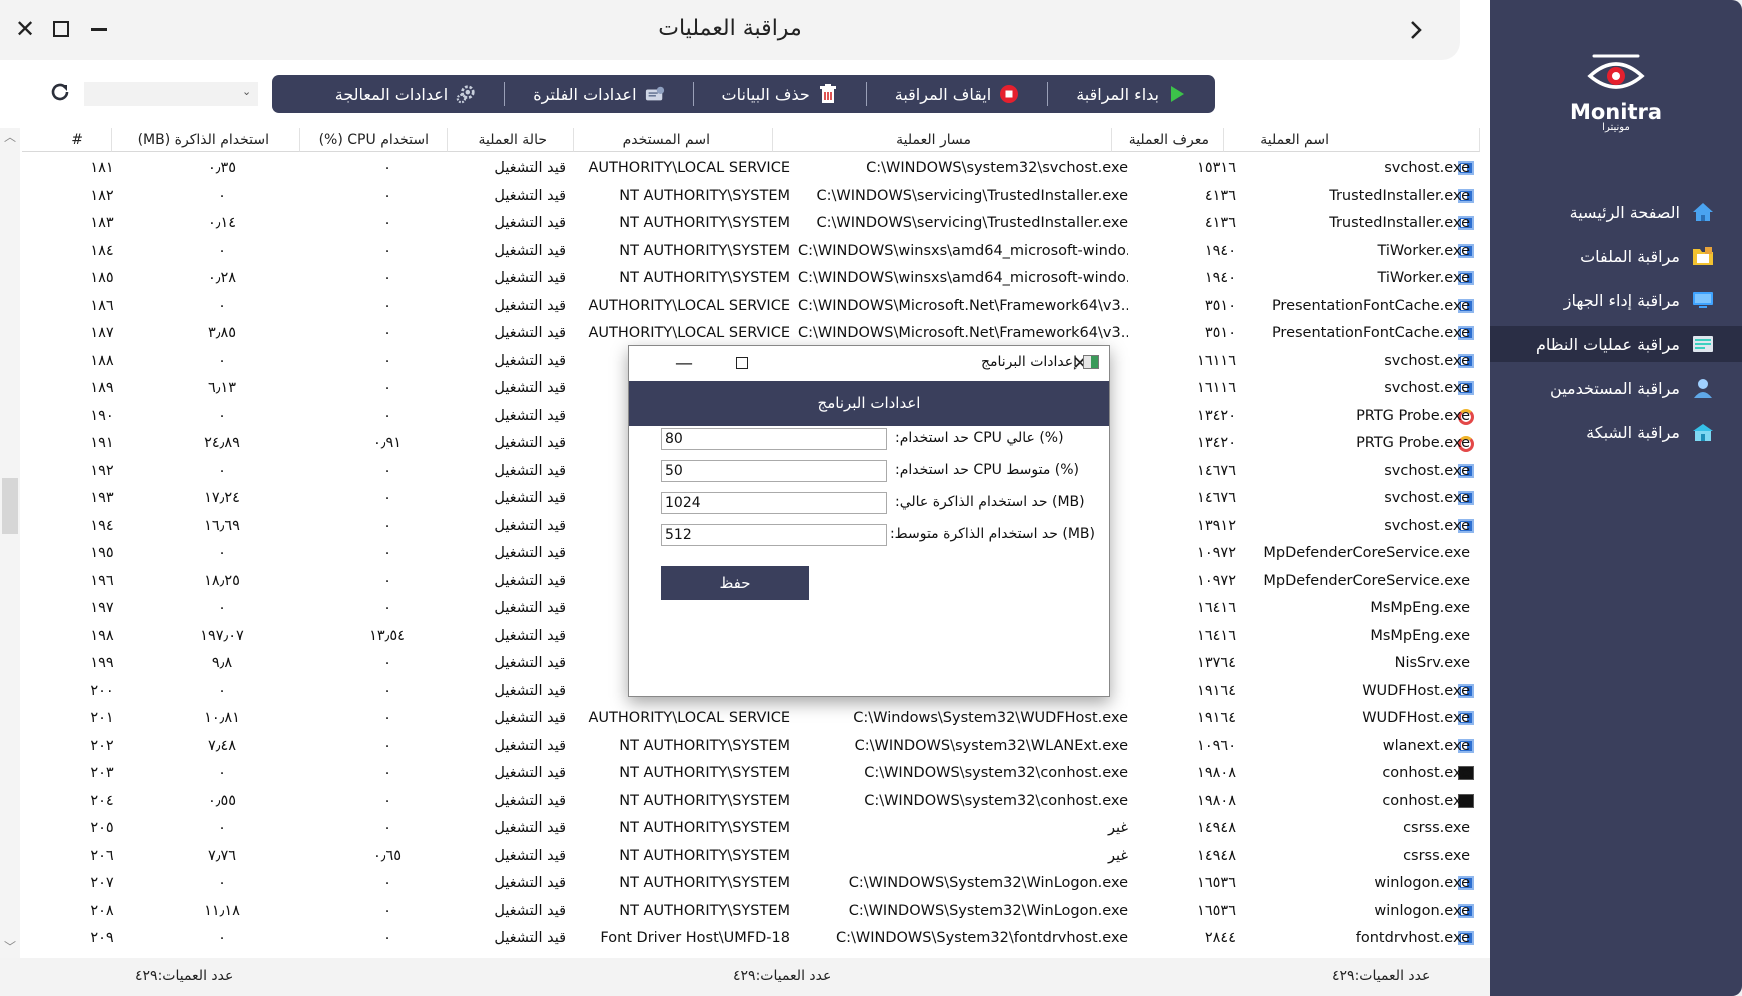 The width and height of the screenshot is (1742, 996). I want to click on row-number: ١٨٩, so click(102, 388).